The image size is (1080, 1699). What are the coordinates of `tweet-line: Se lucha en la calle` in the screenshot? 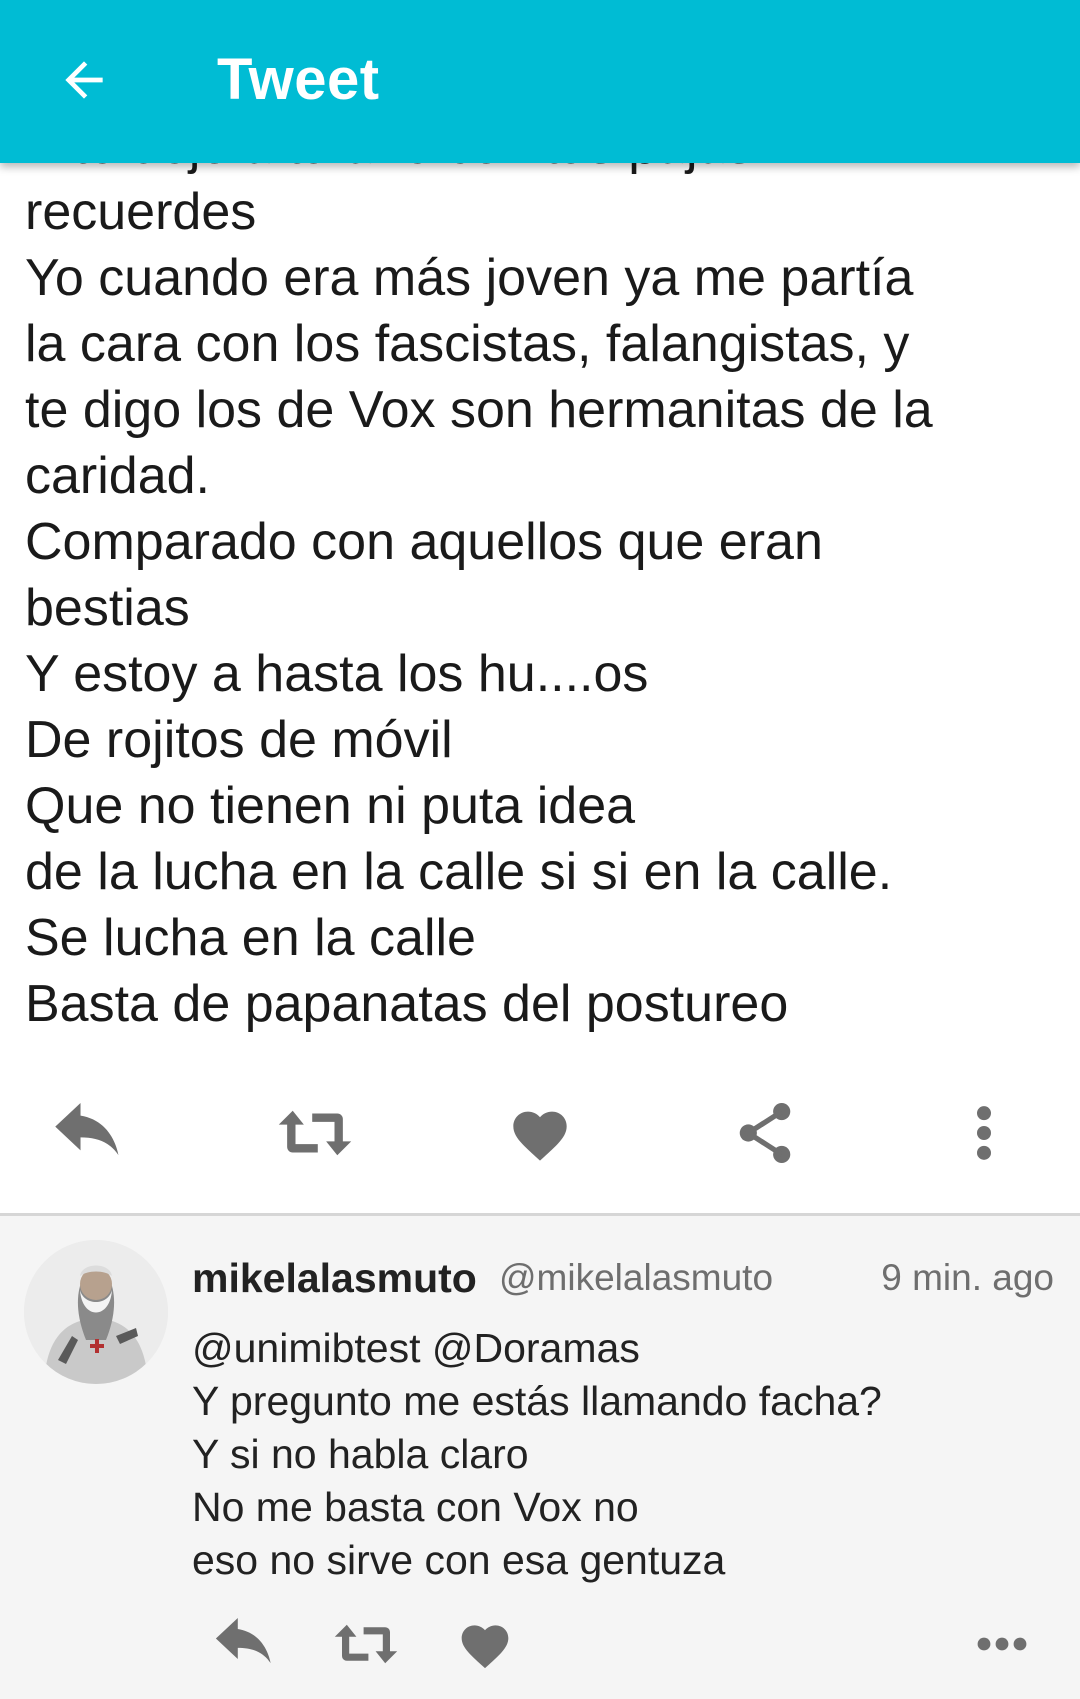 It's located at (250, 938).